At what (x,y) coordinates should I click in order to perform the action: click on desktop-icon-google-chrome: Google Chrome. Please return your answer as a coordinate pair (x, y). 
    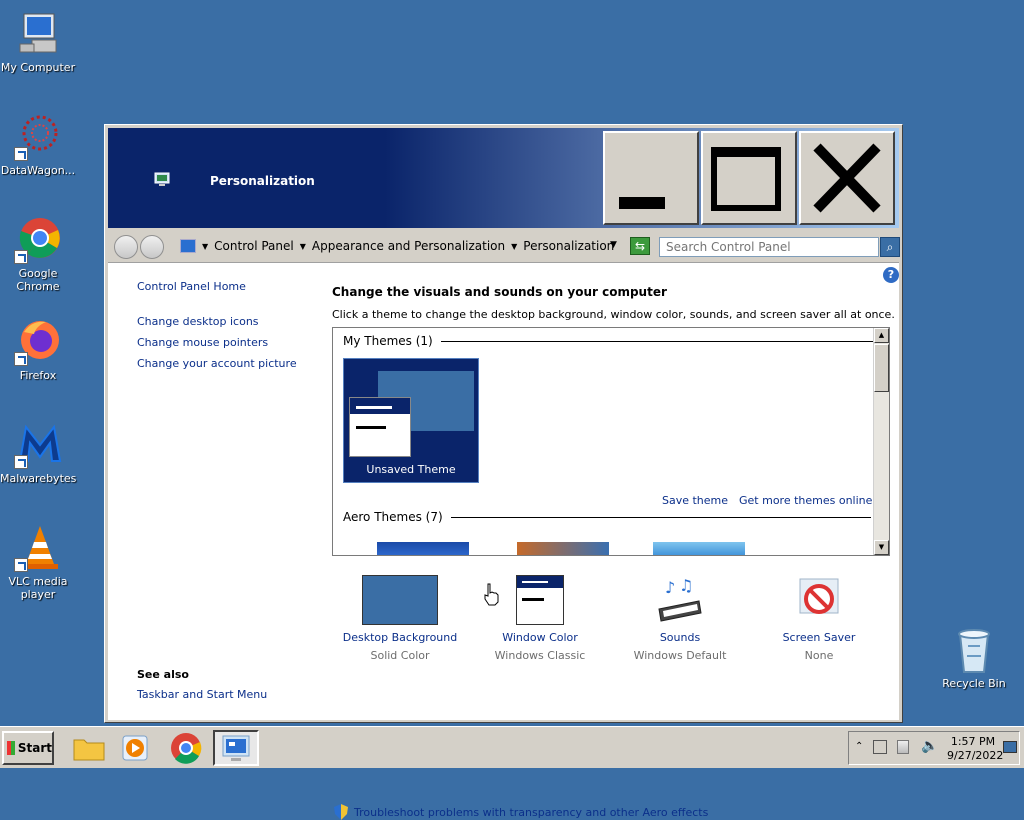
    Looking at the image, I should click on (38, 254).